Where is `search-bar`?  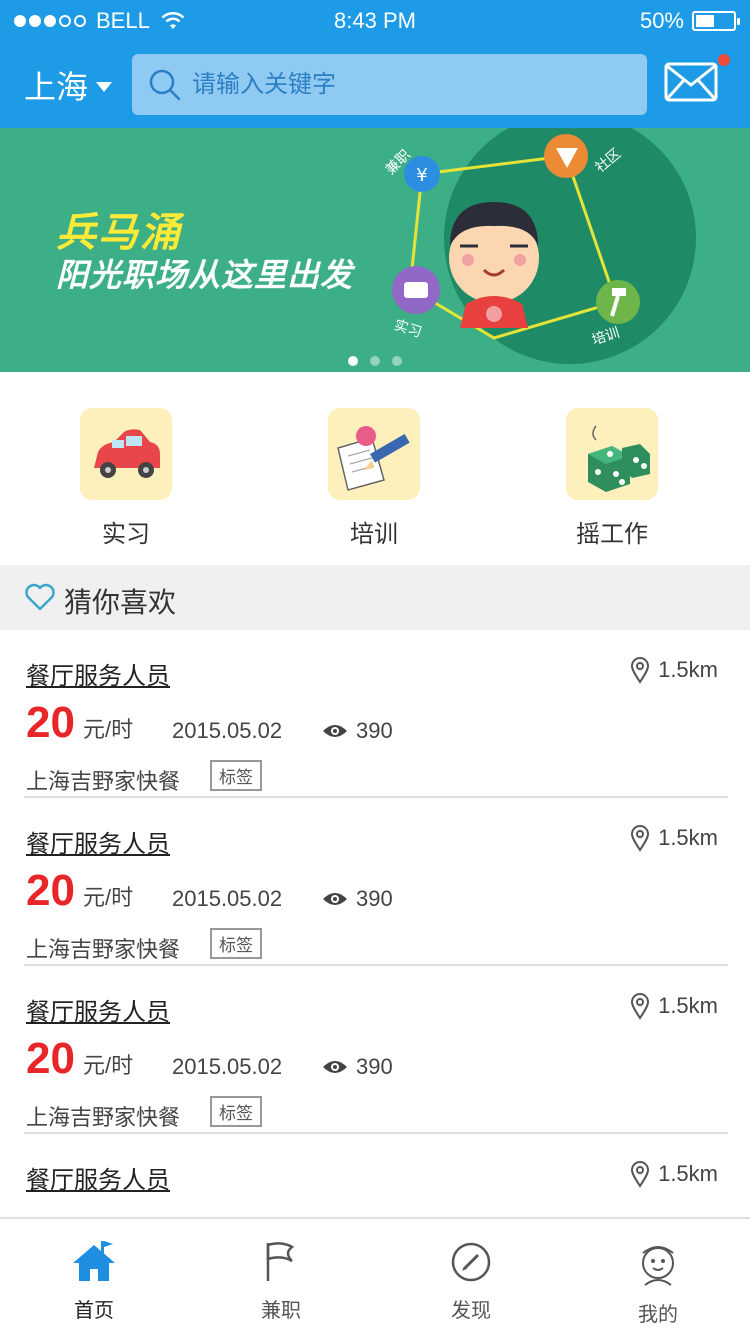 search-bar is located at coordinates (389, 84).